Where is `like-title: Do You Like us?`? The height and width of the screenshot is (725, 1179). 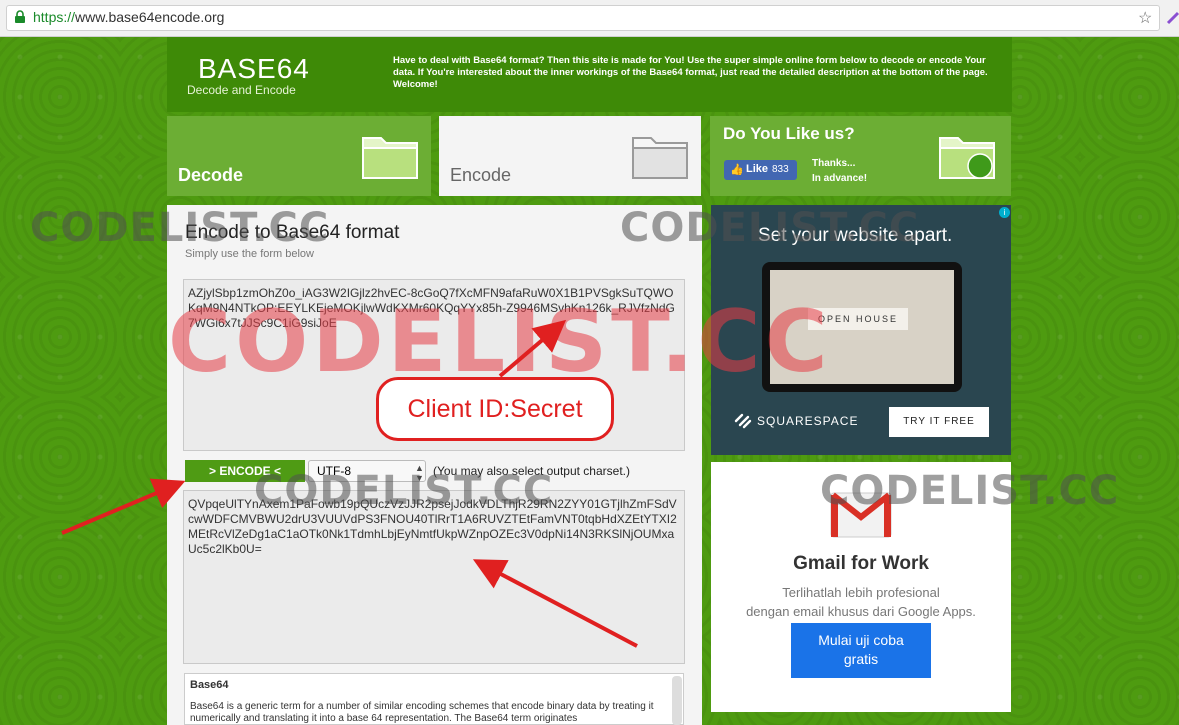
like-title: Do You Like us? is located at coordinates (789, 133).